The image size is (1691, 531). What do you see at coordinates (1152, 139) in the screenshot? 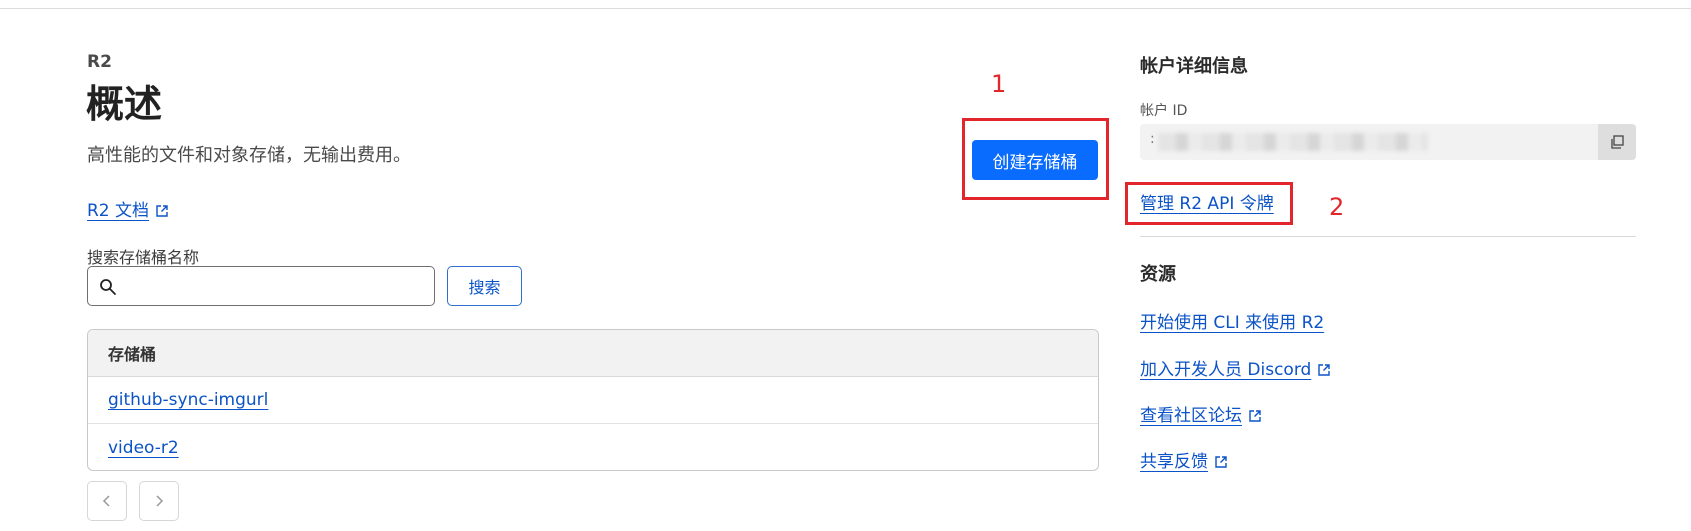
I see `account-id-prefix: :` at bounding box center [1152, 139].